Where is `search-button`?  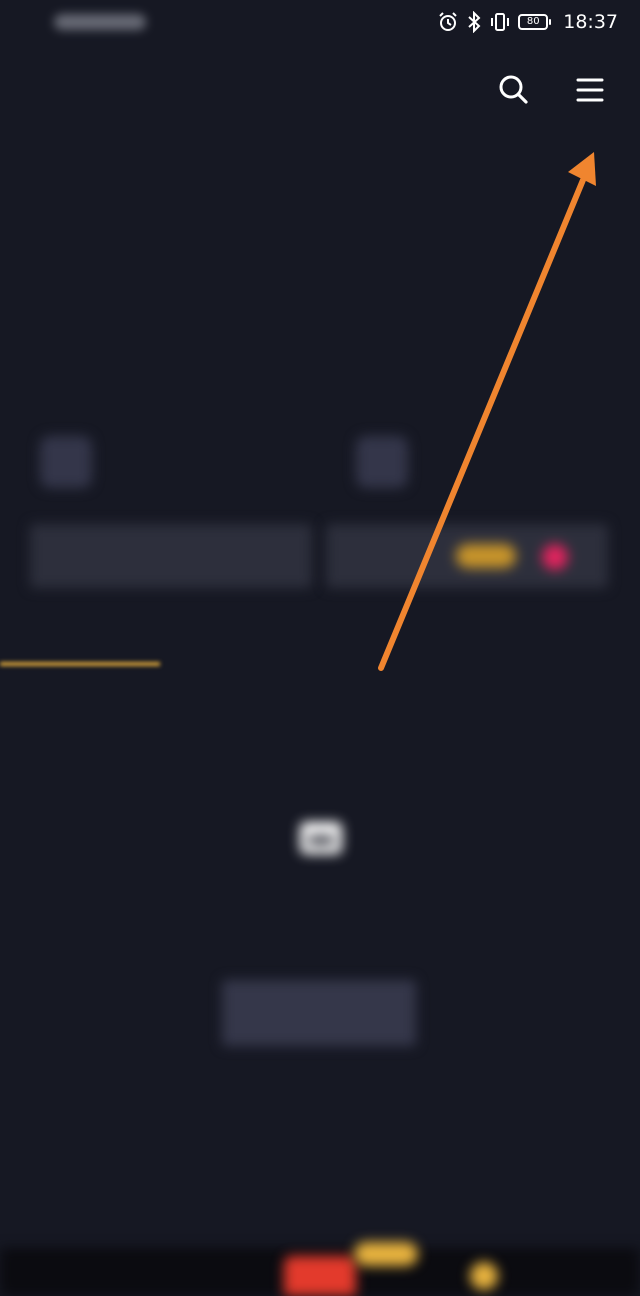 search-button is located at coordinates (514, 90).